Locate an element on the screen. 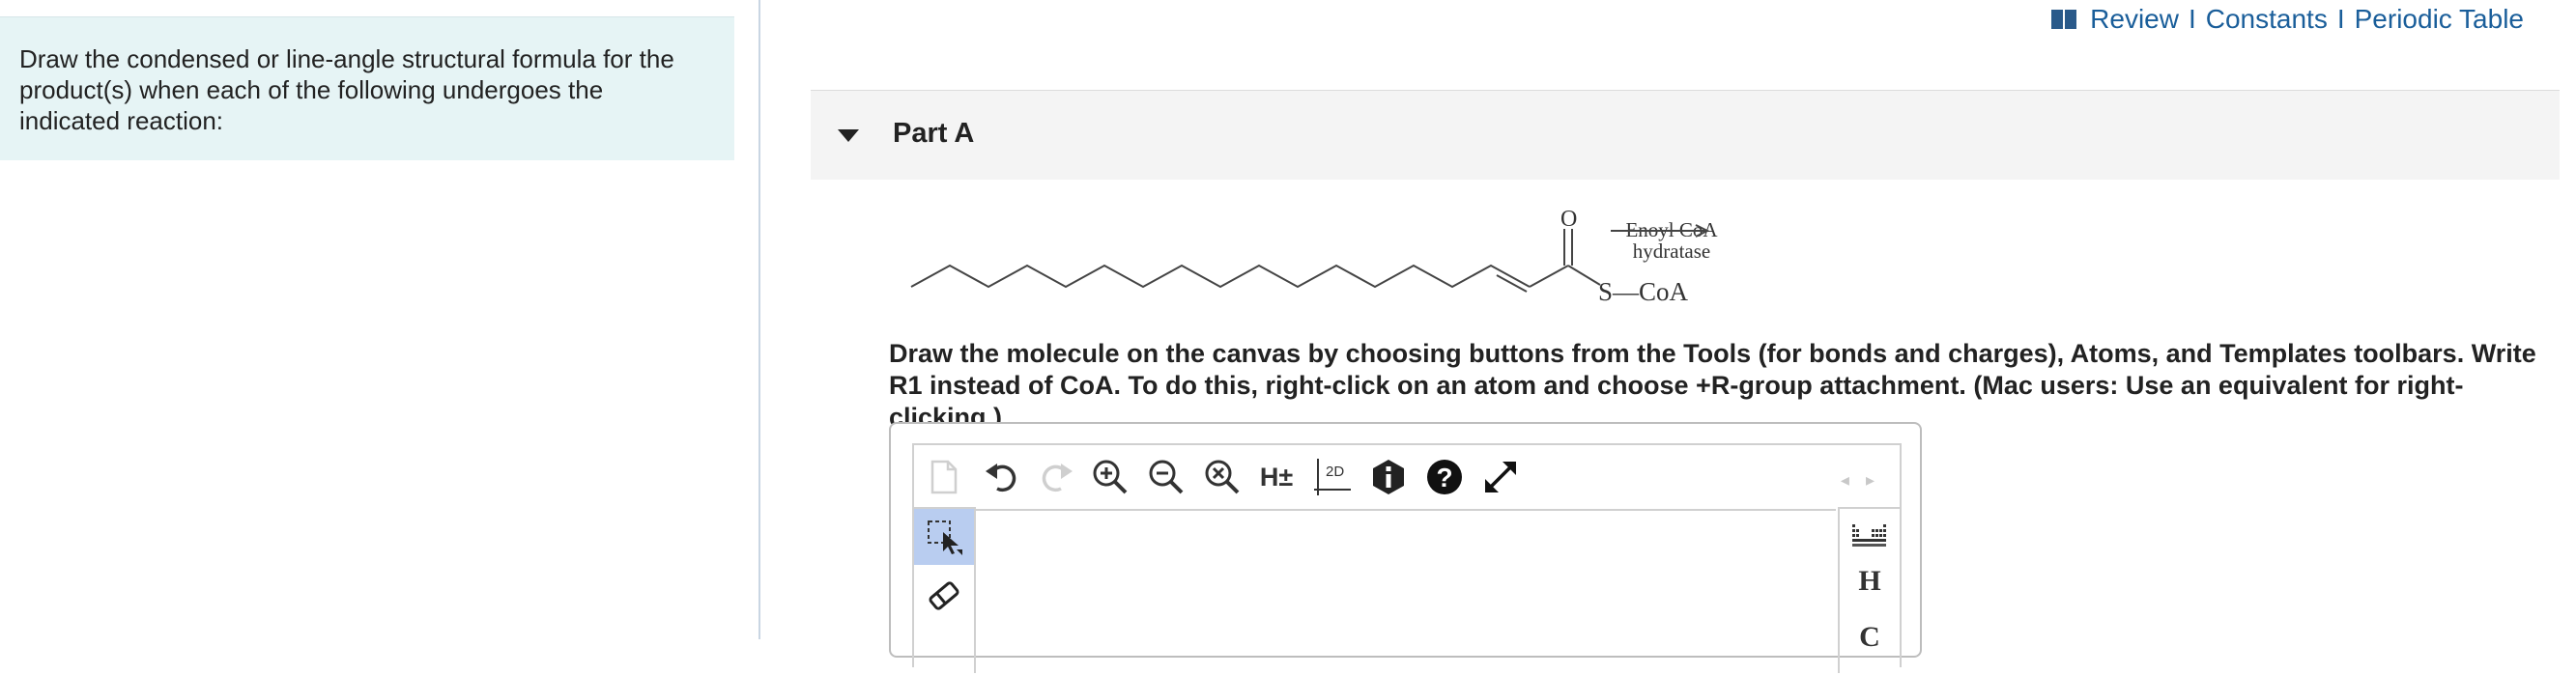  editor-frame: H± 2D ? ◂ ▸ H C is located at coordinates (1407, 558).